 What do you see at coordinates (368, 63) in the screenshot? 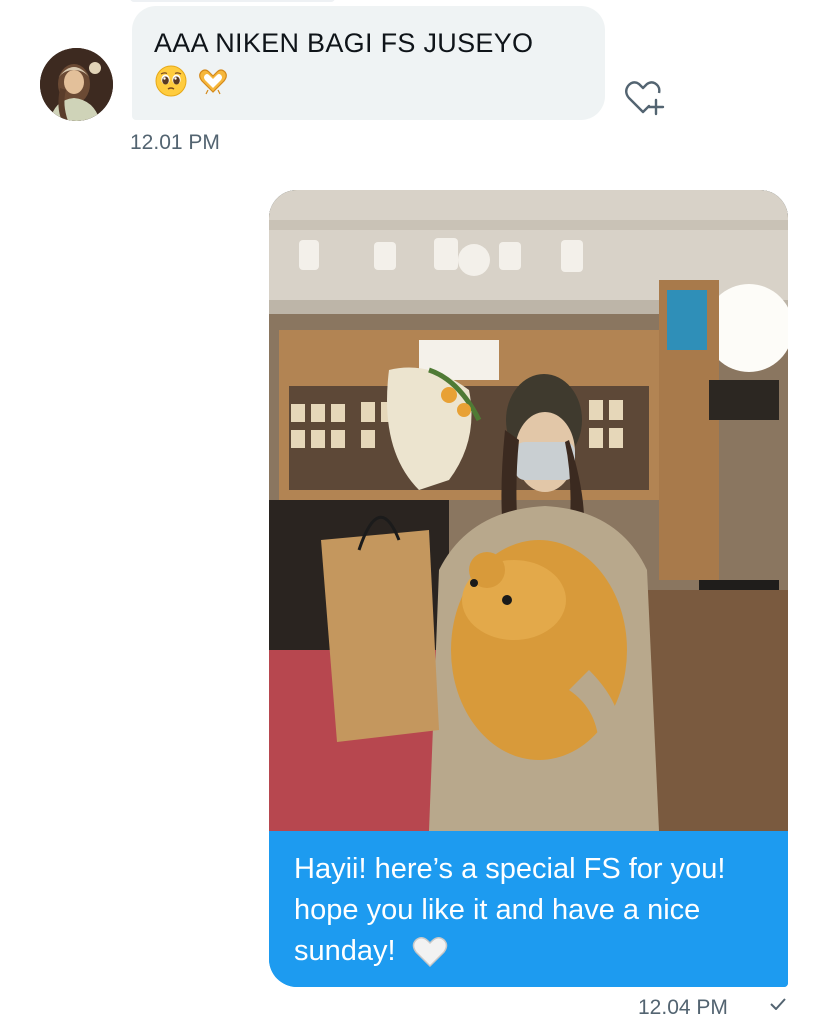
I see `incoming-message-bubble: AAA NIKEN BAGI FS JUSEYO` at bounding box center [368, 63].